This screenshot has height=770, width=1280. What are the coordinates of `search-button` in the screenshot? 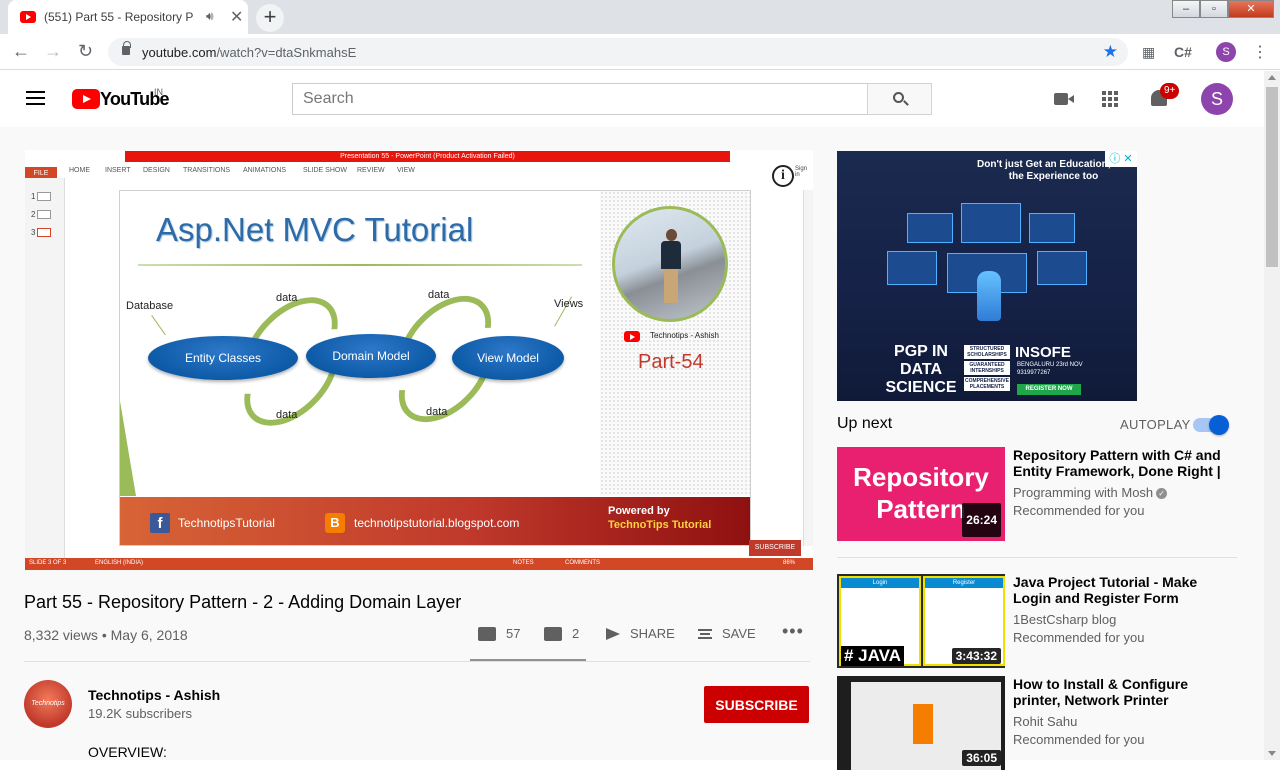 It's located at (899, 99).